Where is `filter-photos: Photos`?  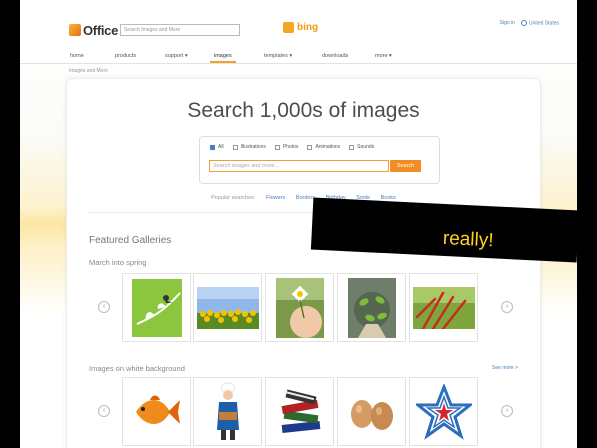 filter-photos: Photos is located at coordinates (286, 147).